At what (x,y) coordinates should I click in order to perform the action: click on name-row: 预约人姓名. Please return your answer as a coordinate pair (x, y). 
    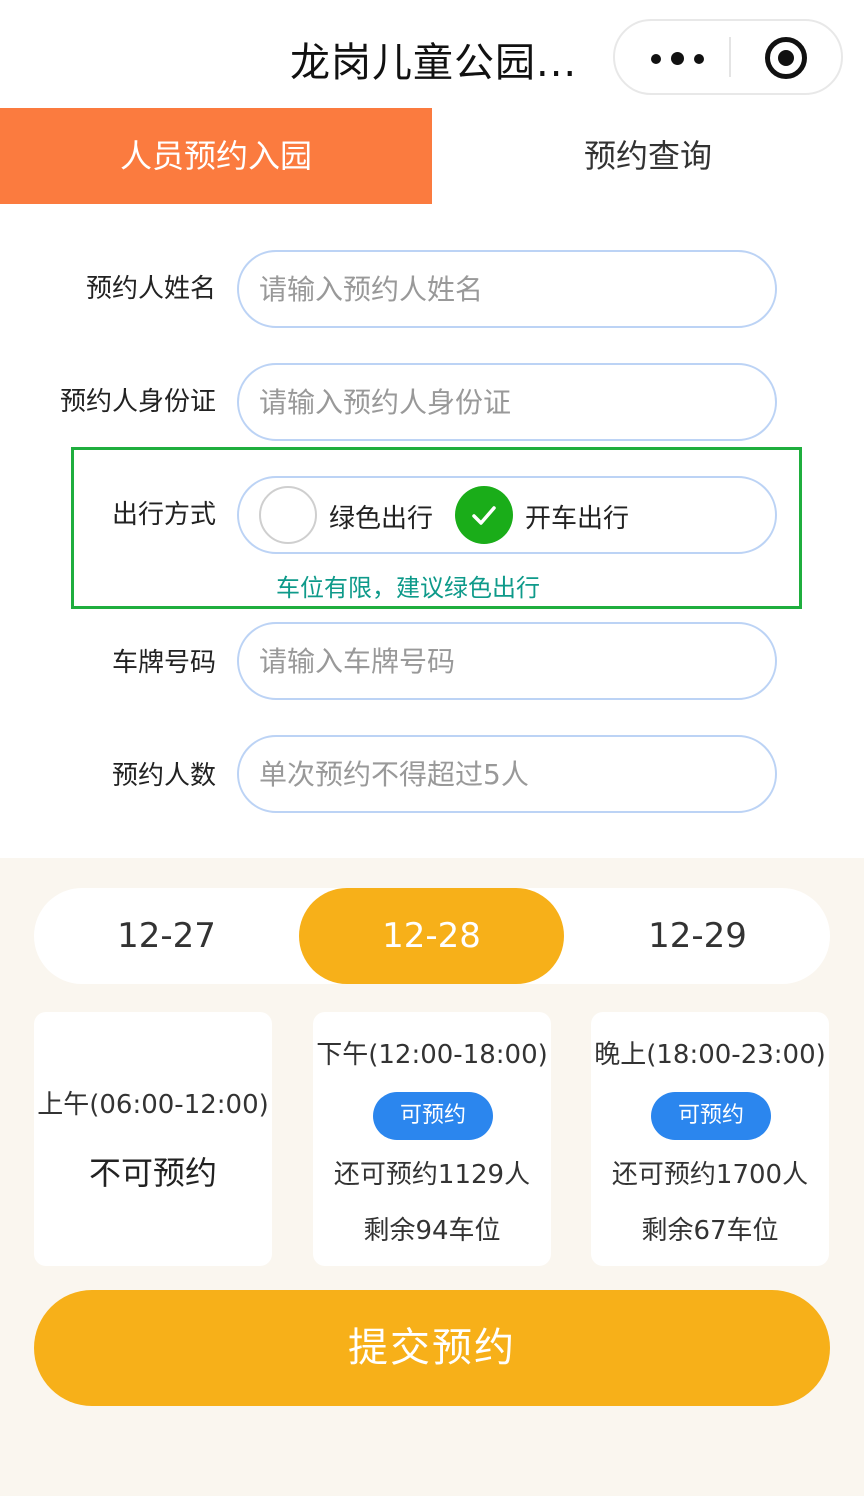
    Looking at the image, I should click on (432, 288).